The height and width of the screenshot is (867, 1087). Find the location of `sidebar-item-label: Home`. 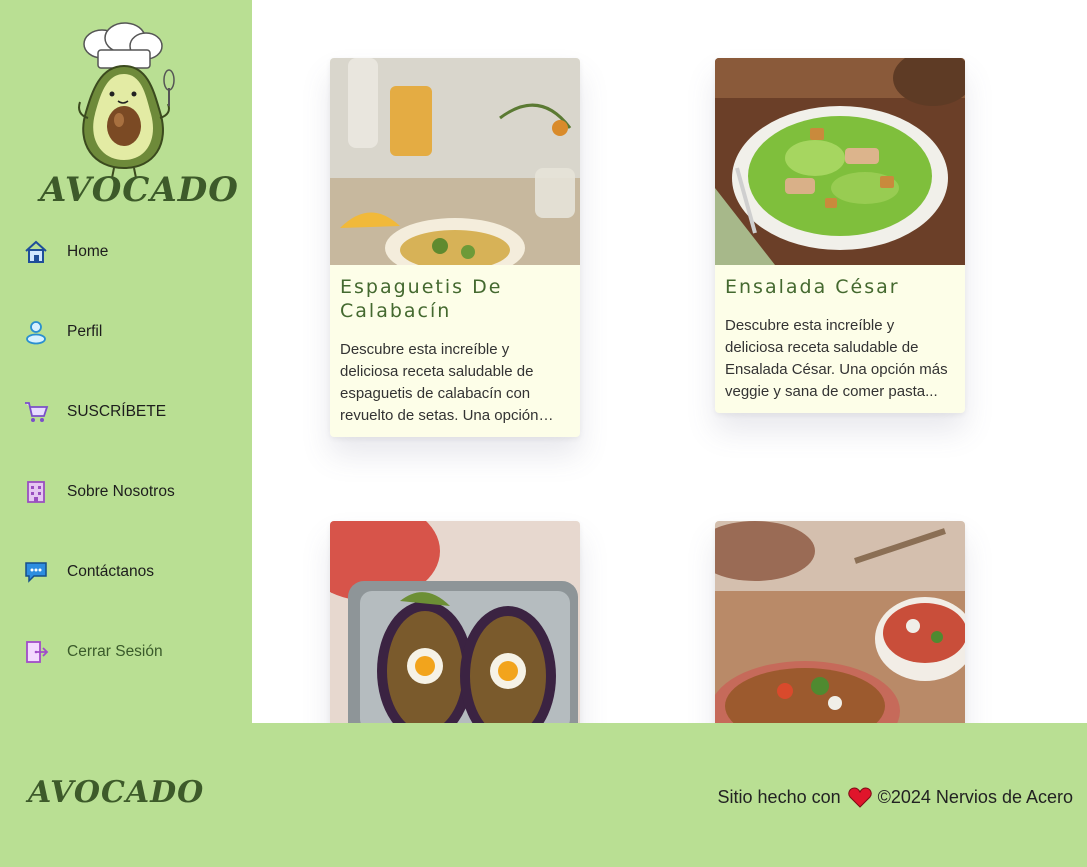

sidebar-item-label: Home is located at coordinates (88, 251).